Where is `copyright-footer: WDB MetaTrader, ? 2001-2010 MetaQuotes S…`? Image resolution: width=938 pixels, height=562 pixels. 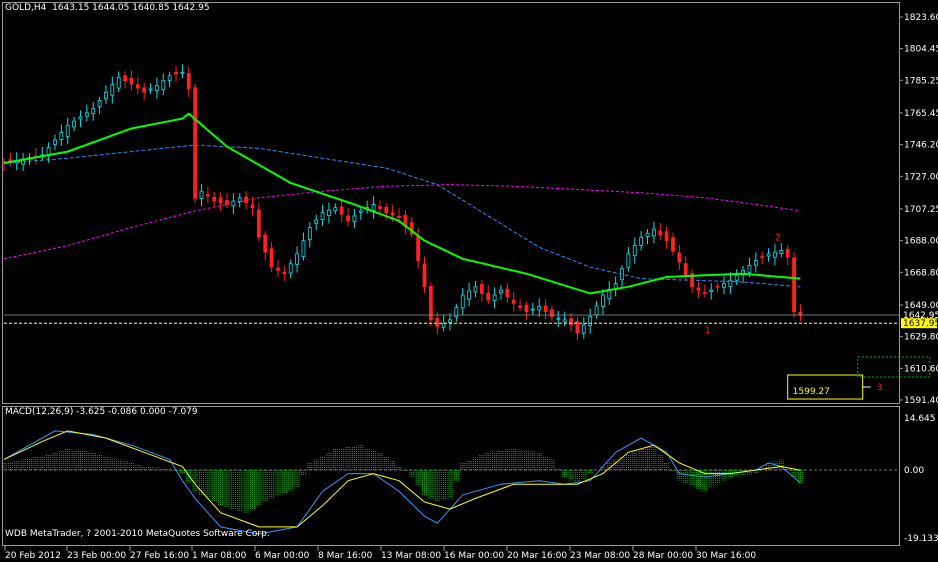 copyright-footer: WDB MetaTrader, ? 2001-2010 MetaQuotes S… is located at coordinates (137, 534).